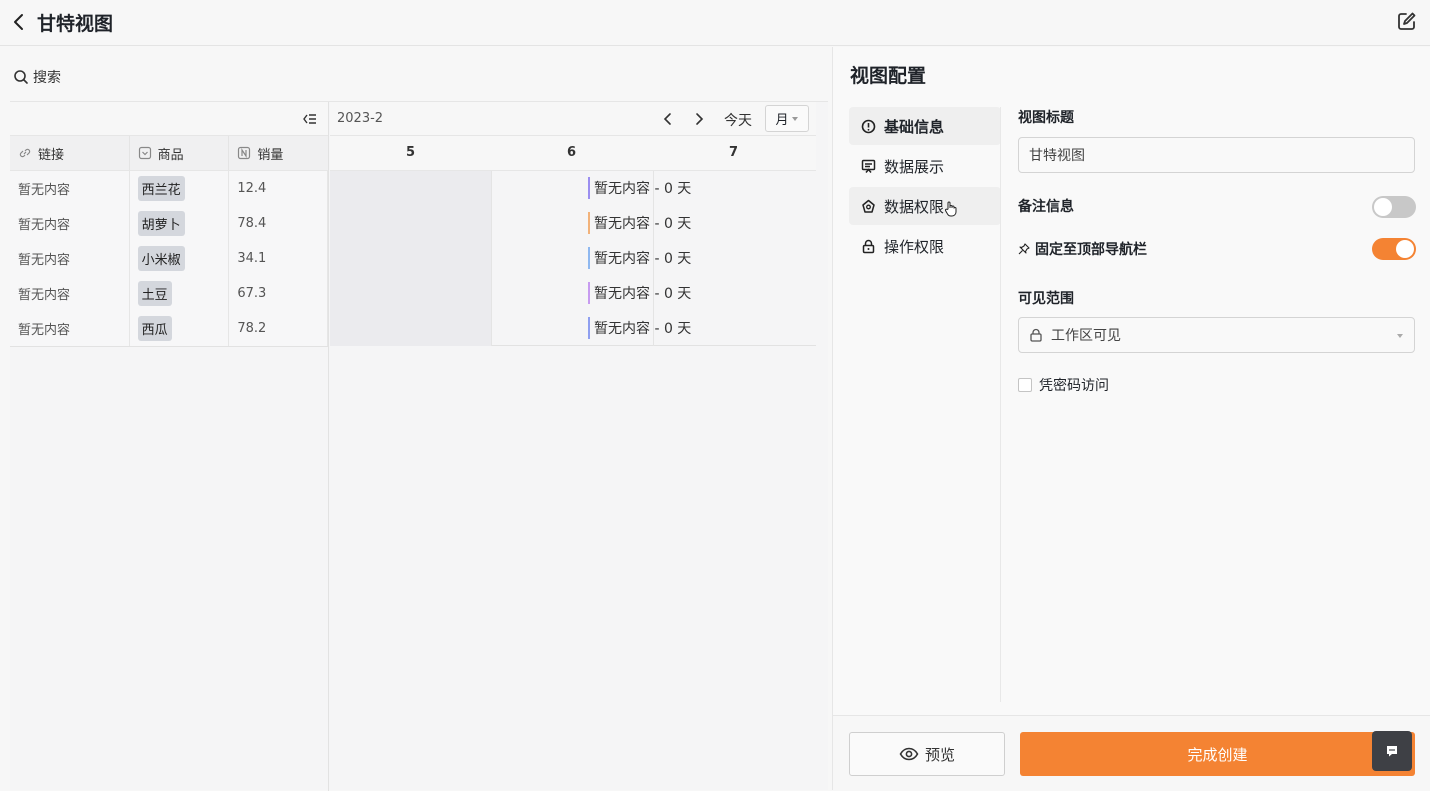 Image resolution: width=1430 pixels, height=791 pixels. Describe the element at coordinates (278, 328) in the screenshot. I see `sales-cell: 78.2` at that location.